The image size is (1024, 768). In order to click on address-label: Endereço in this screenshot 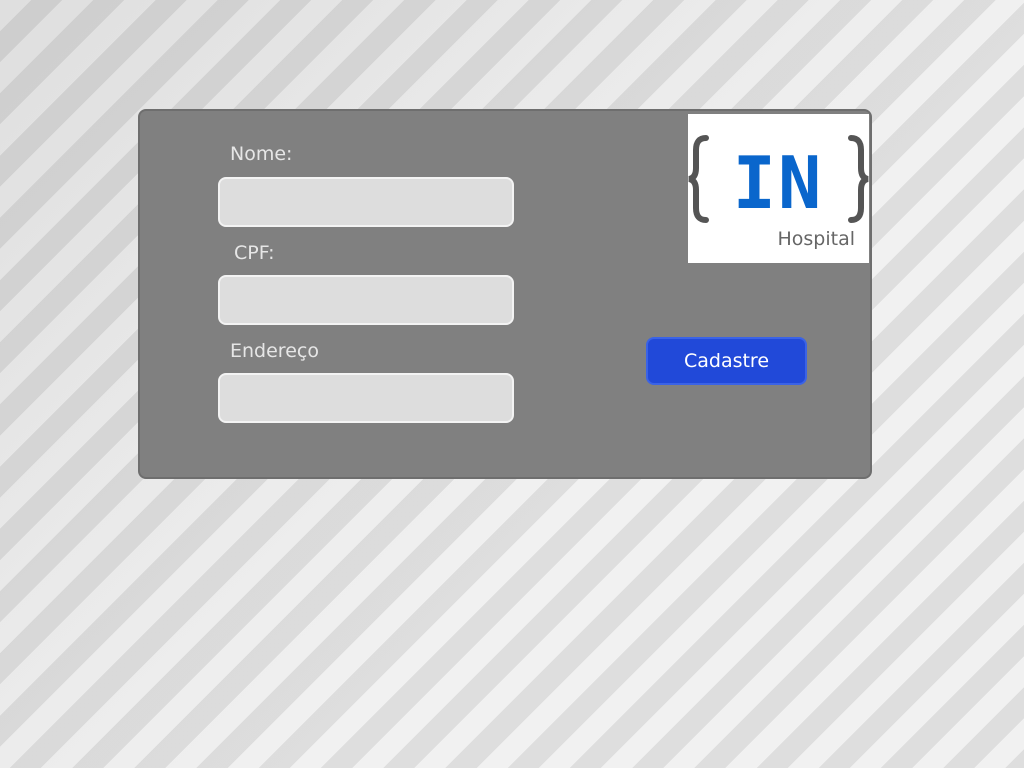, I will do `click(274, 351)`.